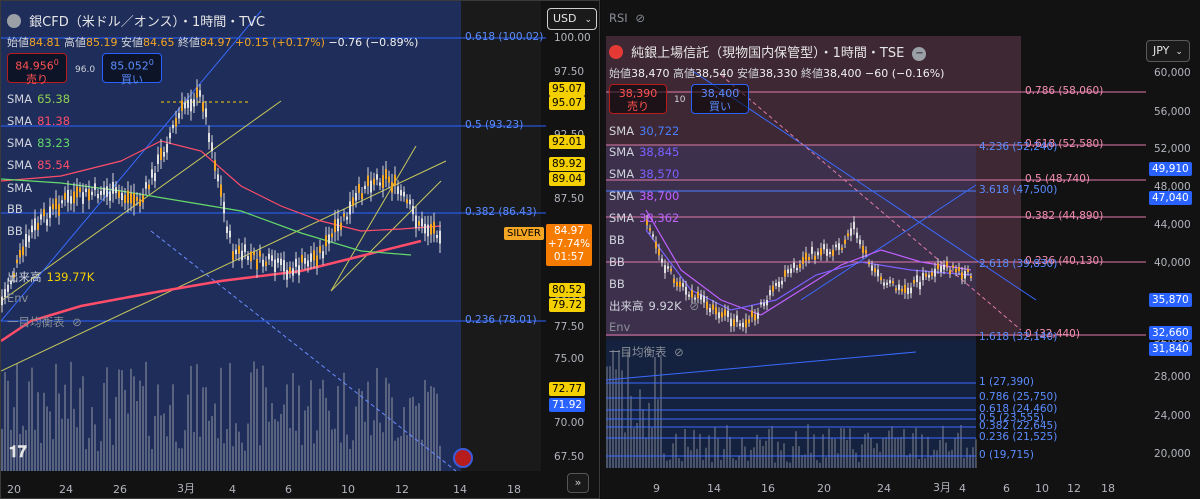  What do you see at coordinates (22, 188) in the screenshot?
I see `indicator-row: SMA` at bounding box center [22, 188].